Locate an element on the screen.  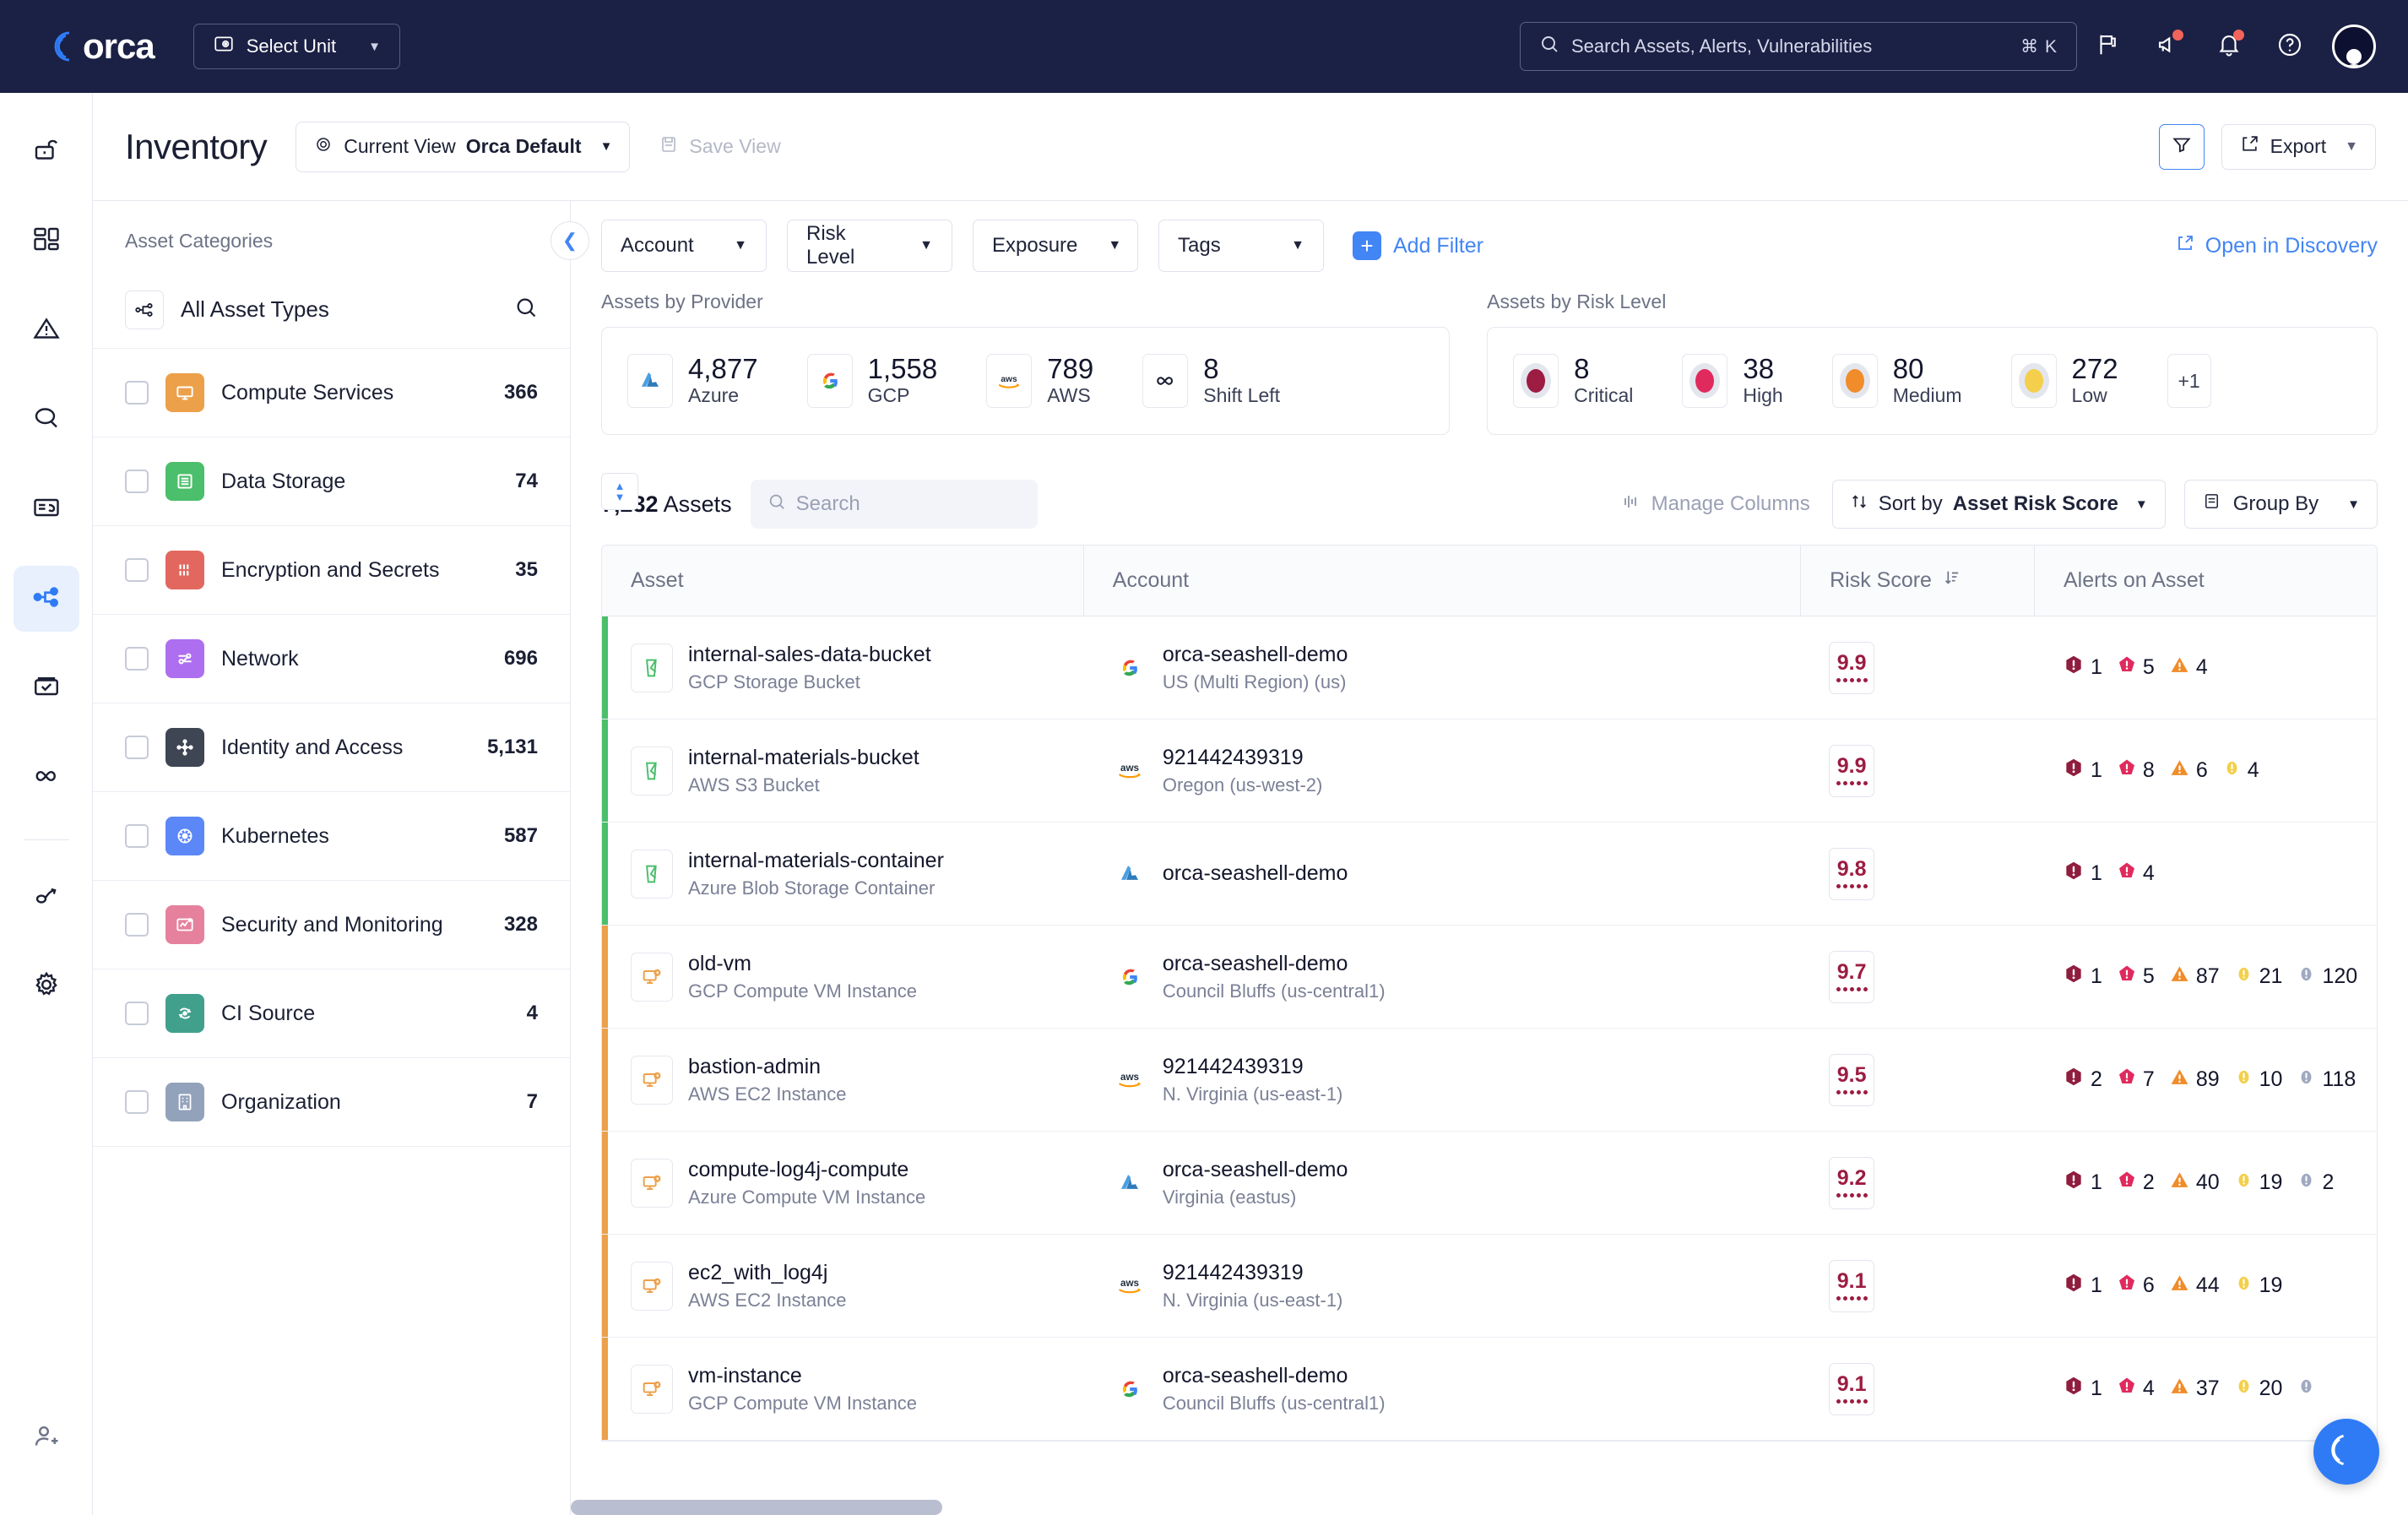
current-view-selector: Current View Orca Default ▼ is located at coordinates (464, 146).